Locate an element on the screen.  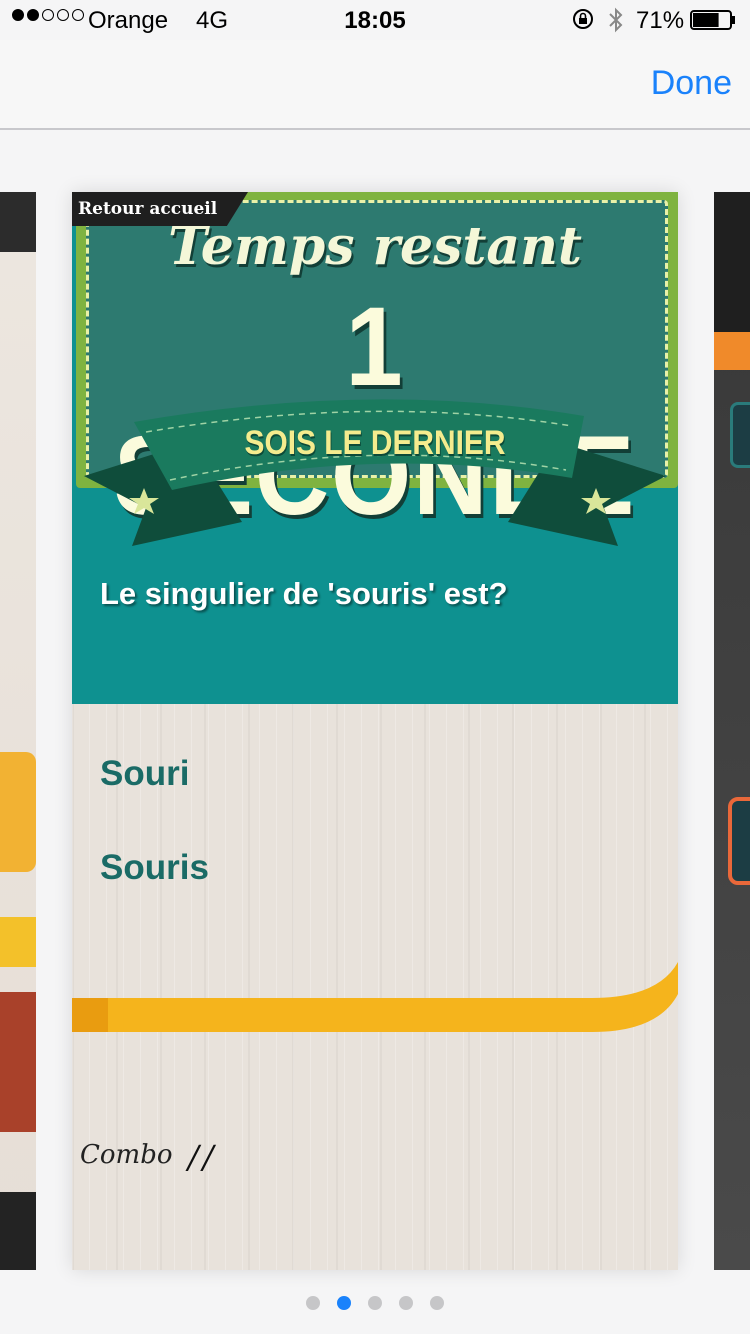
back-home-button: Retour accueil is located at coordinates (160, 209).